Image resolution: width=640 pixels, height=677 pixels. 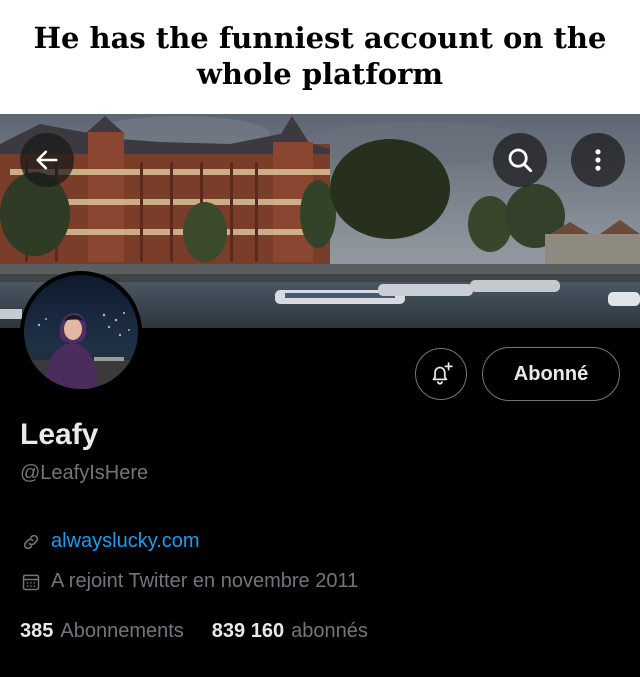 What do you see at coordinates (320, 74) in the screenshot?
I see `caption-line-2: whole platform` at bounding box center [320, 74].